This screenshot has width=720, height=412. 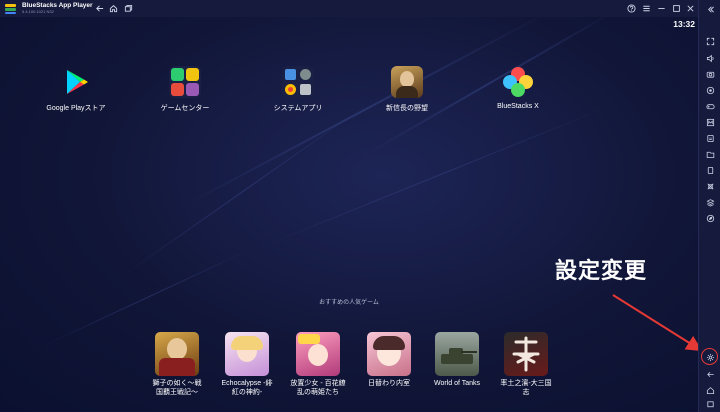 I want to click on app-game-center: ゲームセンター, so click(x=185, y=89).